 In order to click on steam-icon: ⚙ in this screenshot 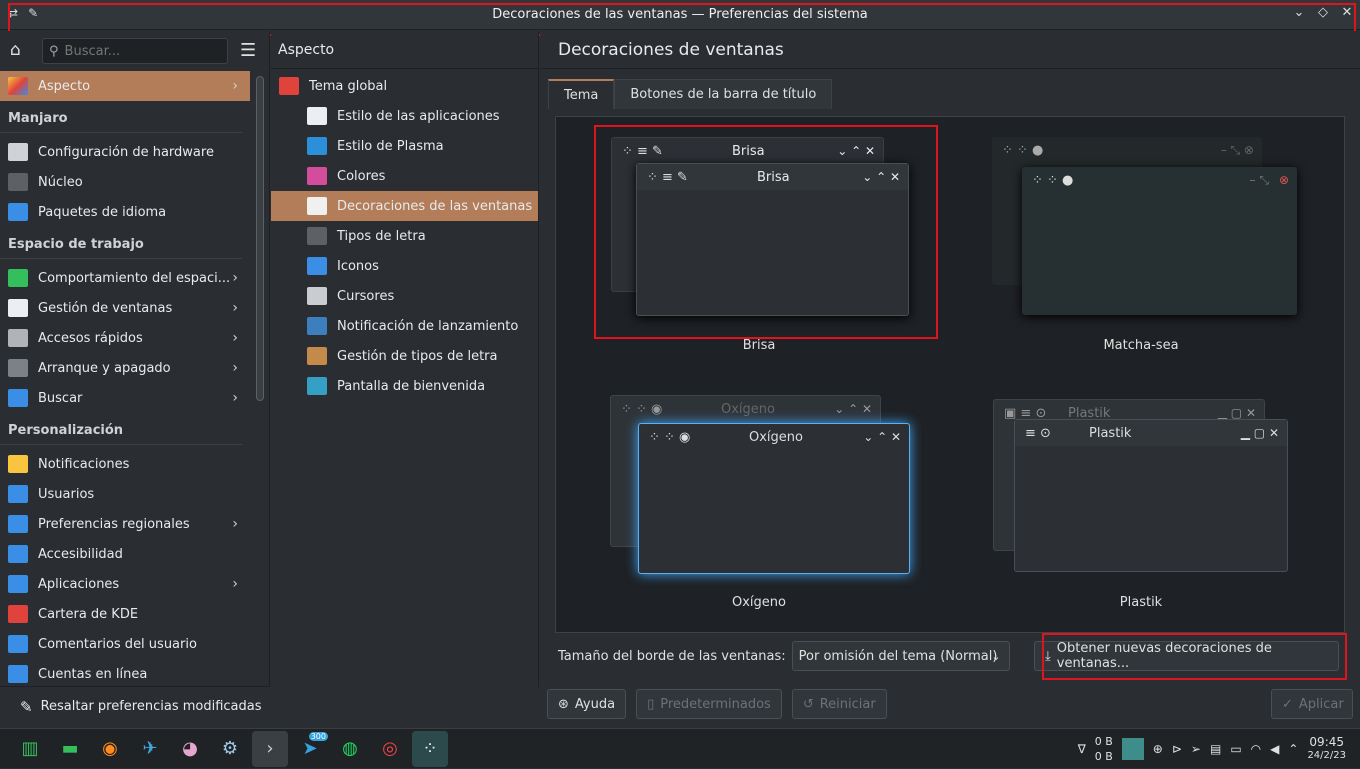, I will do `click(230, 749)`.